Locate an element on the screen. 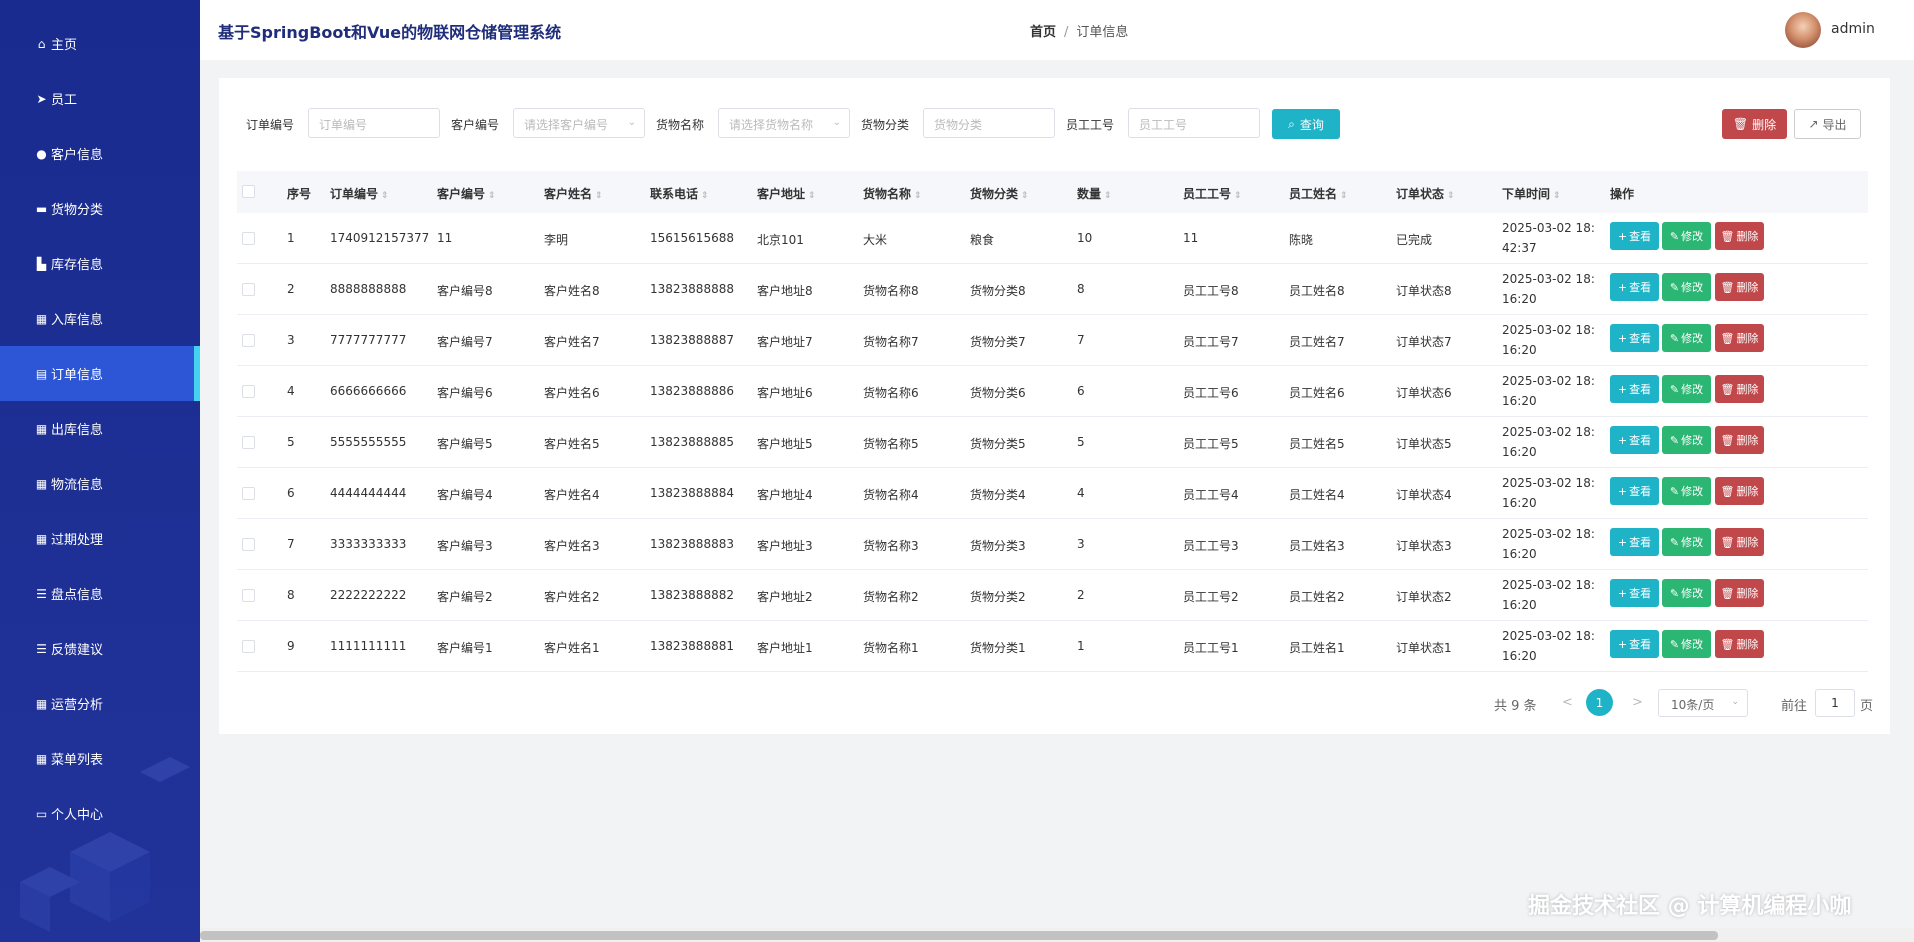 This screenshot has height=942, width=1914. column-header: 货物名称 ⇕ is located at coordinates (892, 193).